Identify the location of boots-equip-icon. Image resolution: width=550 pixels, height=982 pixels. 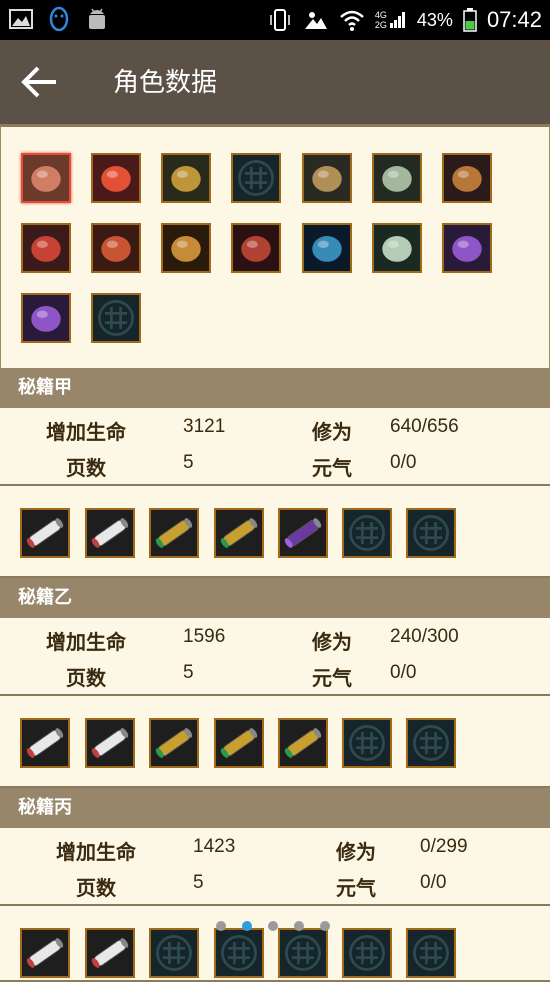
(256, 248).